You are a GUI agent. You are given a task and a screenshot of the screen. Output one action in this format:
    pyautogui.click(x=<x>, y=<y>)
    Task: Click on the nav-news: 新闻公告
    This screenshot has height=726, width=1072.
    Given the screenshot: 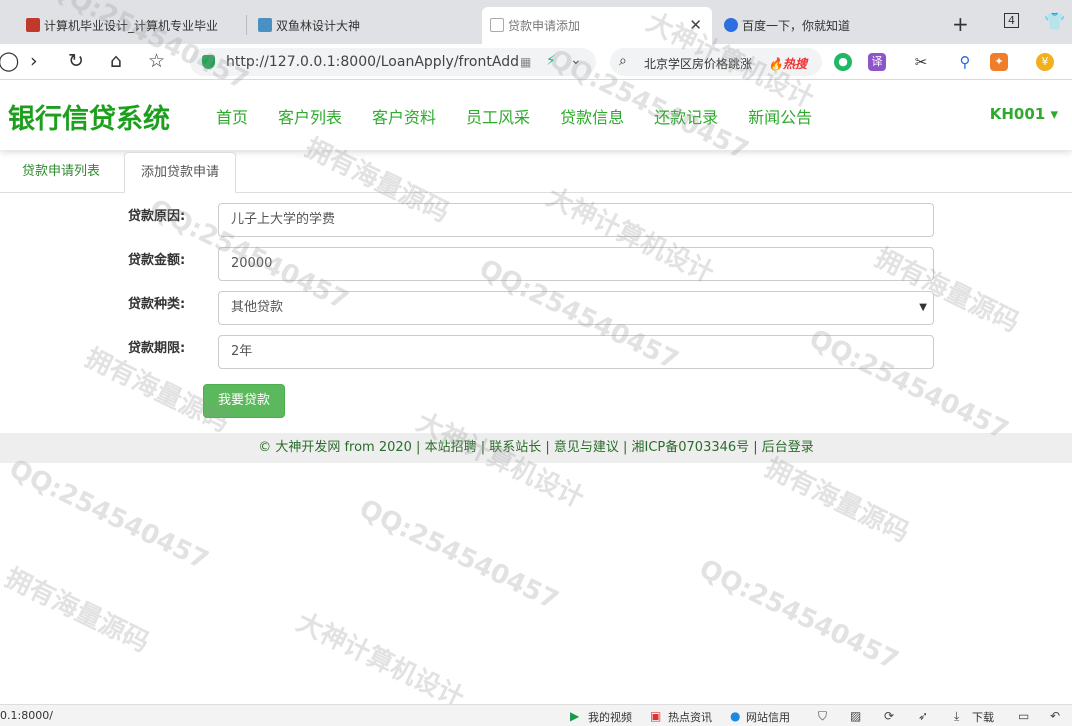 What is the action you would take?
    pyautogui.click(x=780, y=116)
    